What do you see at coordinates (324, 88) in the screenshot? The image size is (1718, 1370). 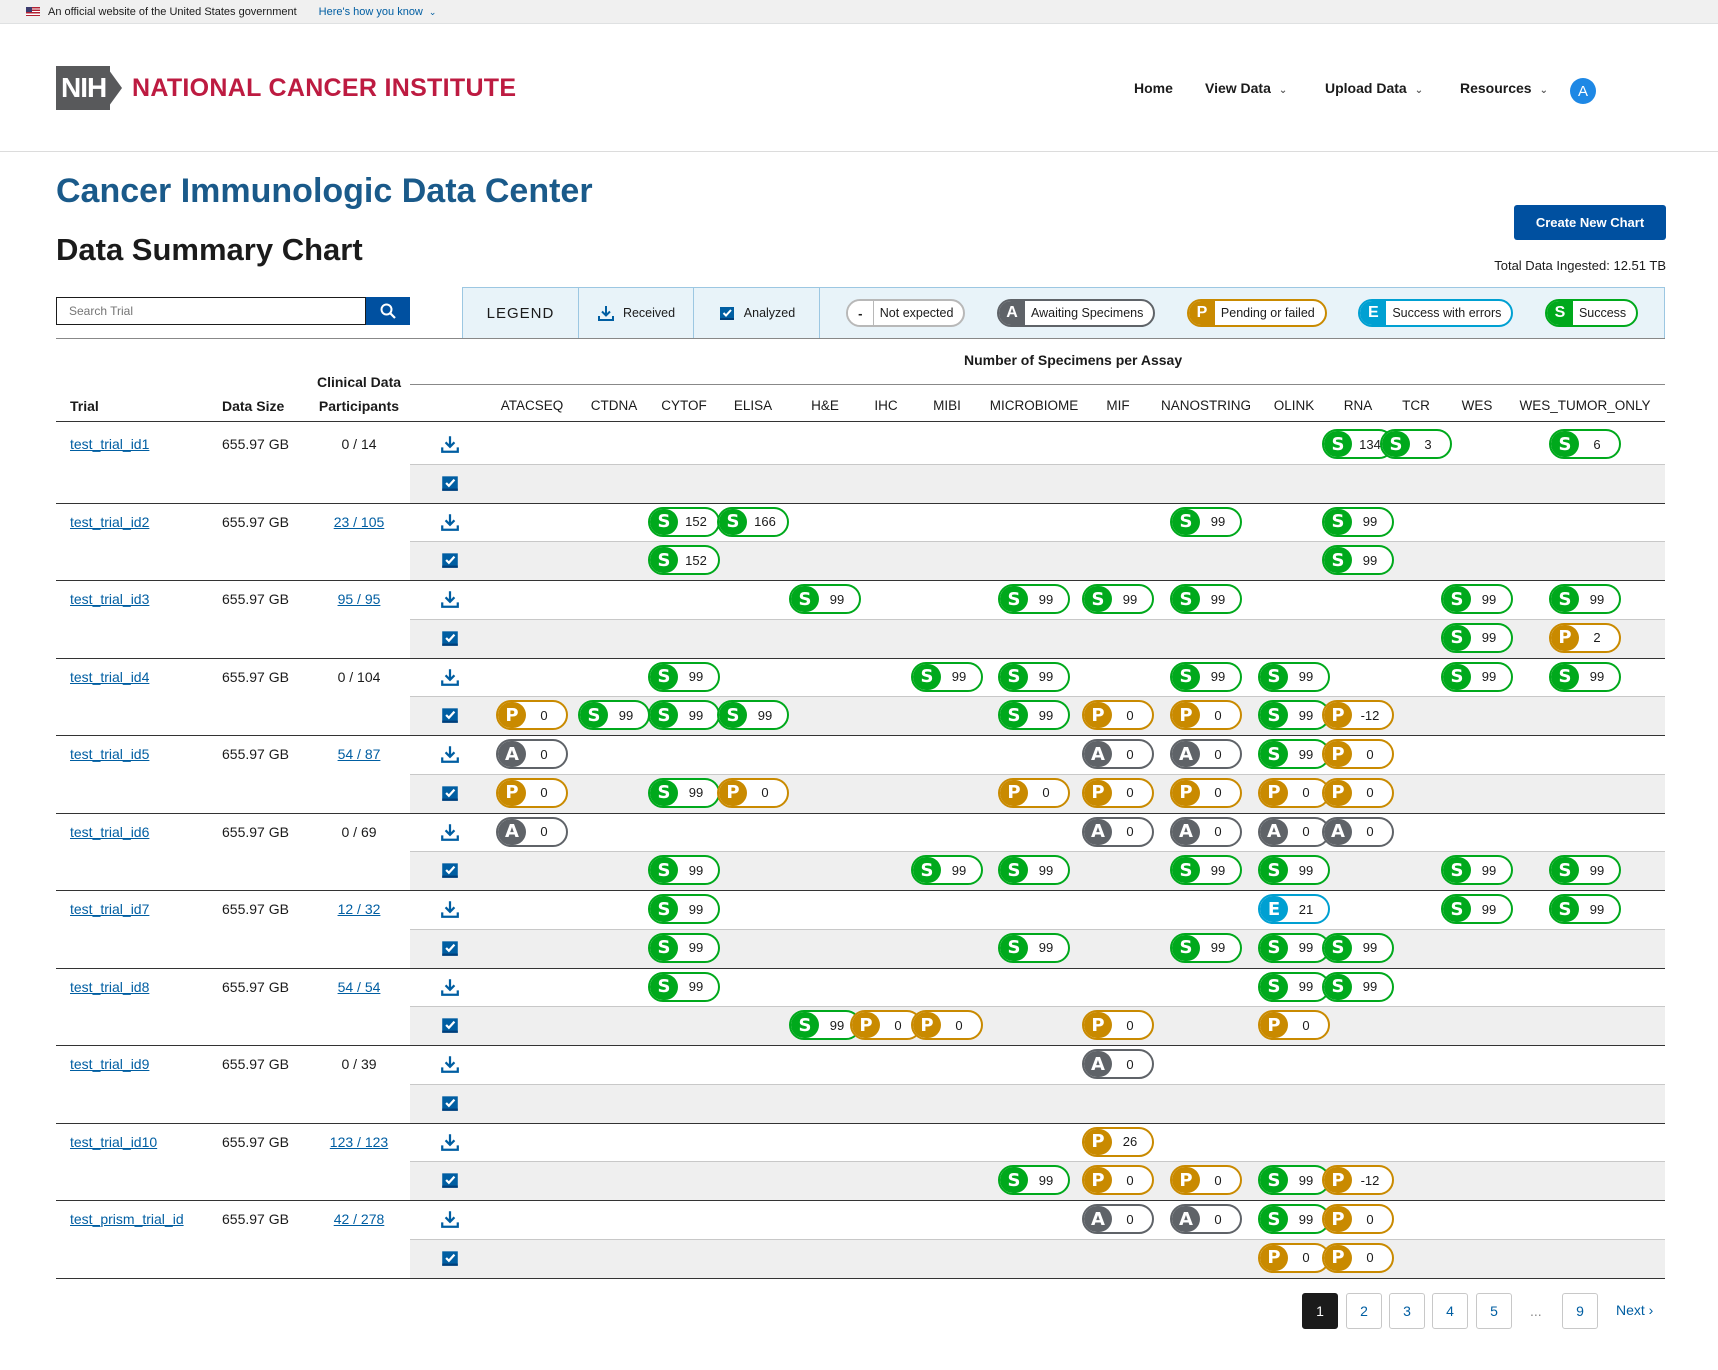 I see `institute-name: NATIONAL CANCER INSTITUTE` at bounding box center [324, 88].